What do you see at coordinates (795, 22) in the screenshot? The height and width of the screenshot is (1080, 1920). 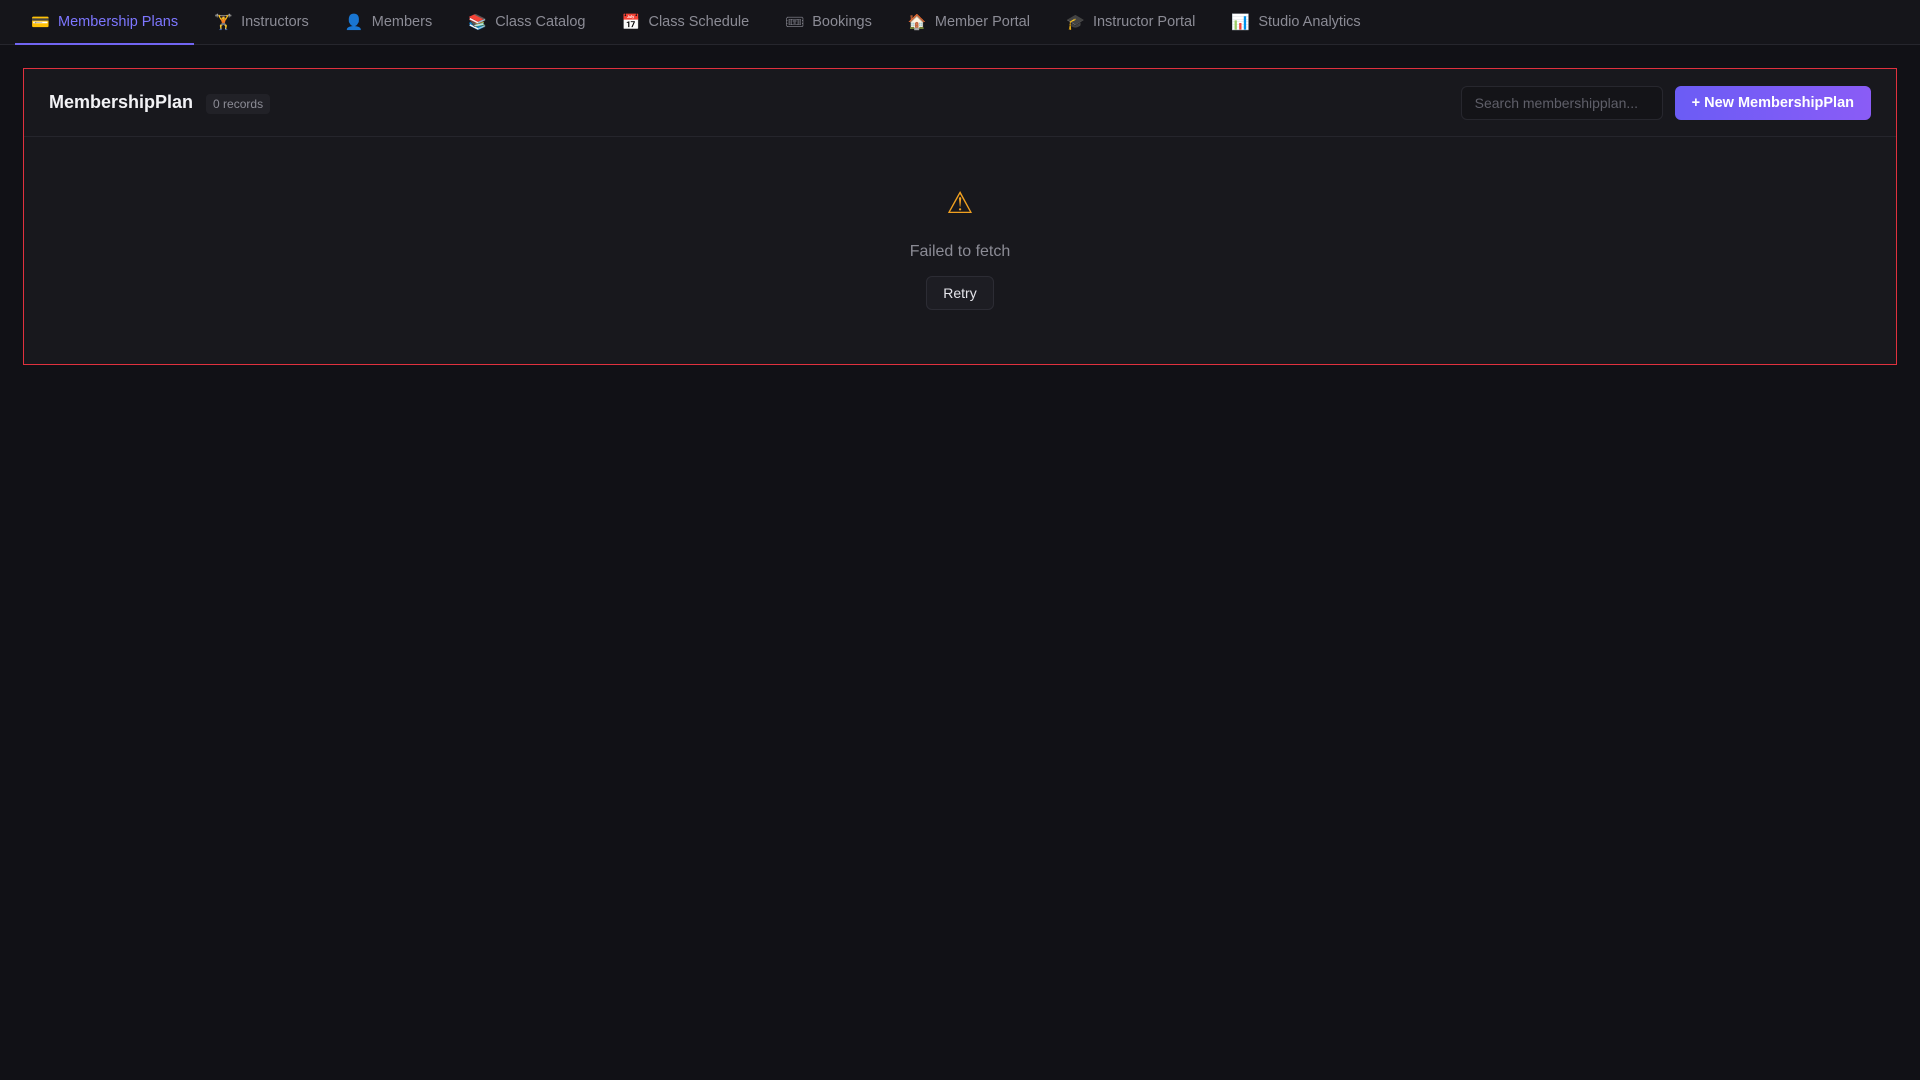 I see `ticket-icon: 🎟` at bounding box center [795, 22].